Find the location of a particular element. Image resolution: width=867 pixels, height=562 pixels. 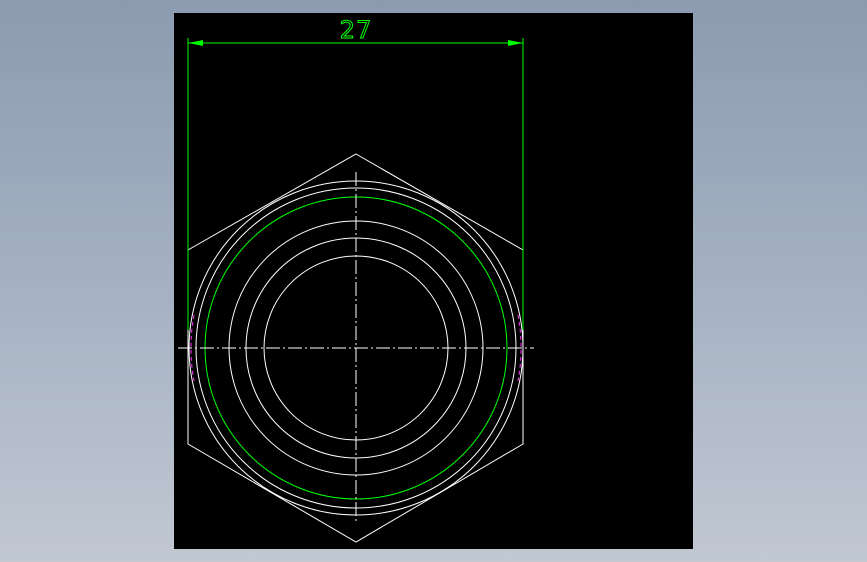

dimension-label: 27 is located at coordinates (356, 30).